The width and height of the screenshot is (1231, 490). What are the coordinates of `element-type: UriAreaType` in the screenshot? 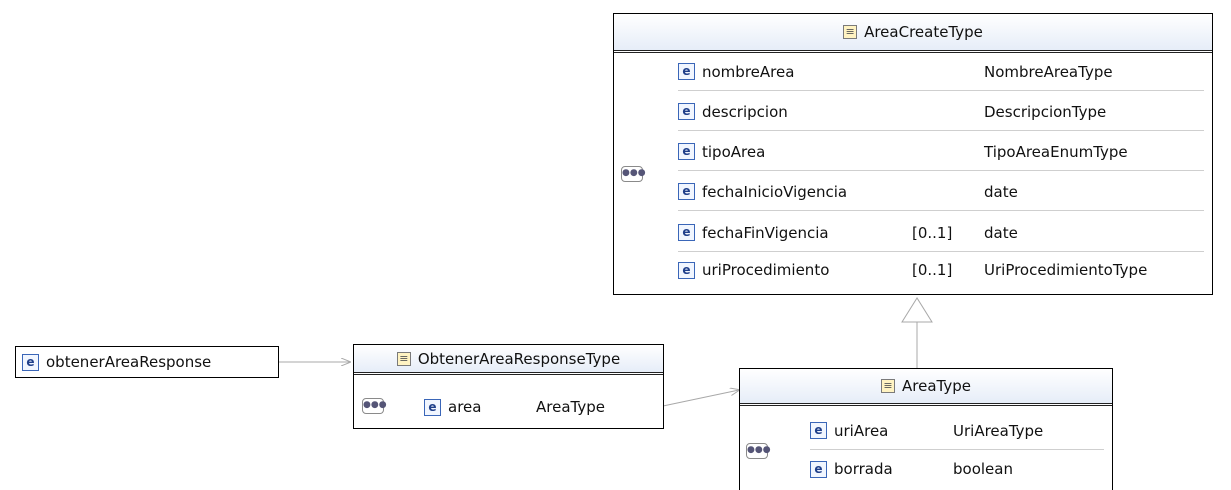 It's located at (998, 430).